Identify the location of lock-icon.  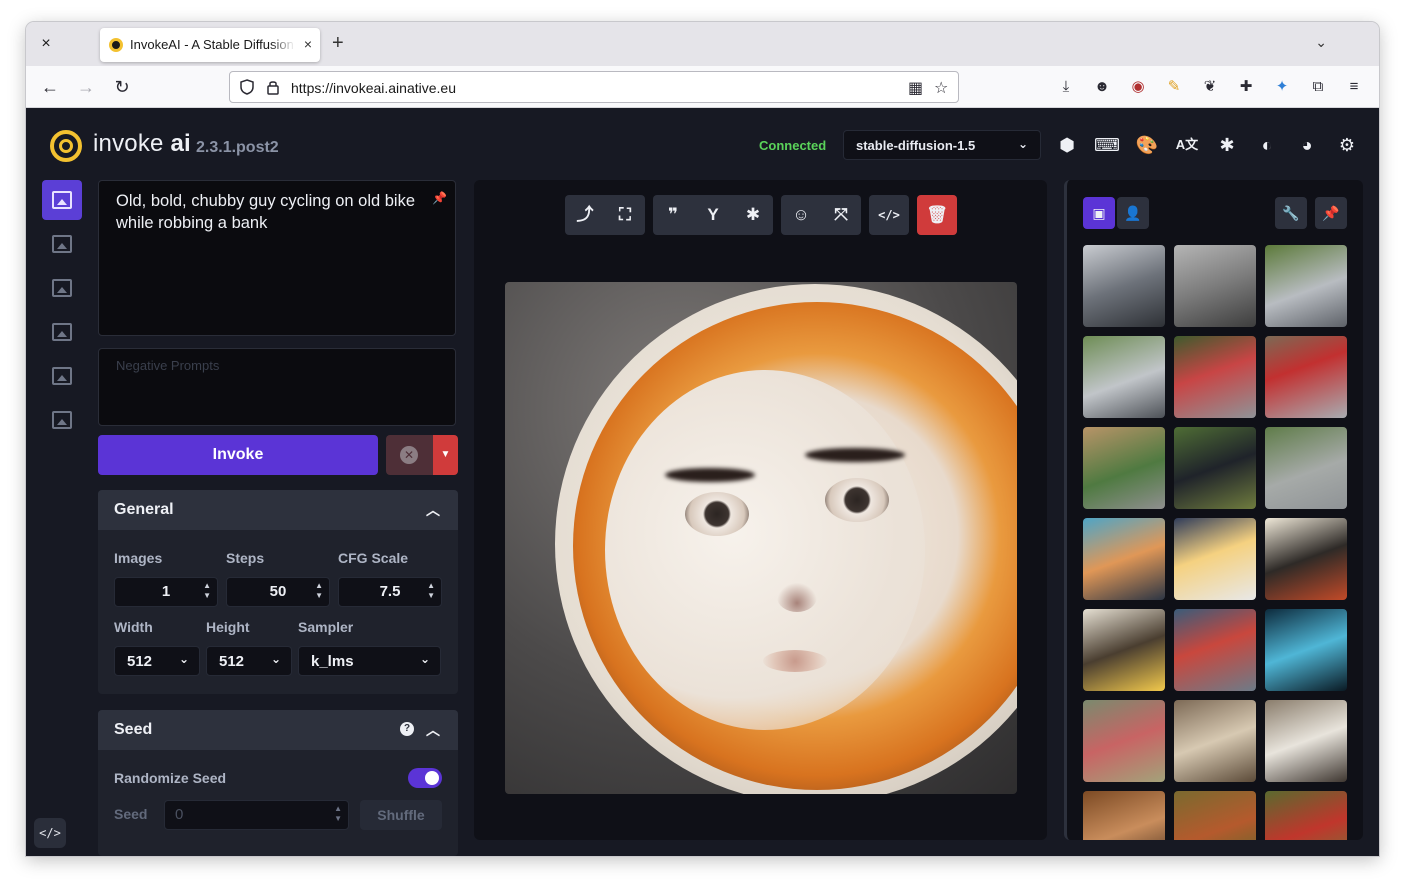
(273, 87).